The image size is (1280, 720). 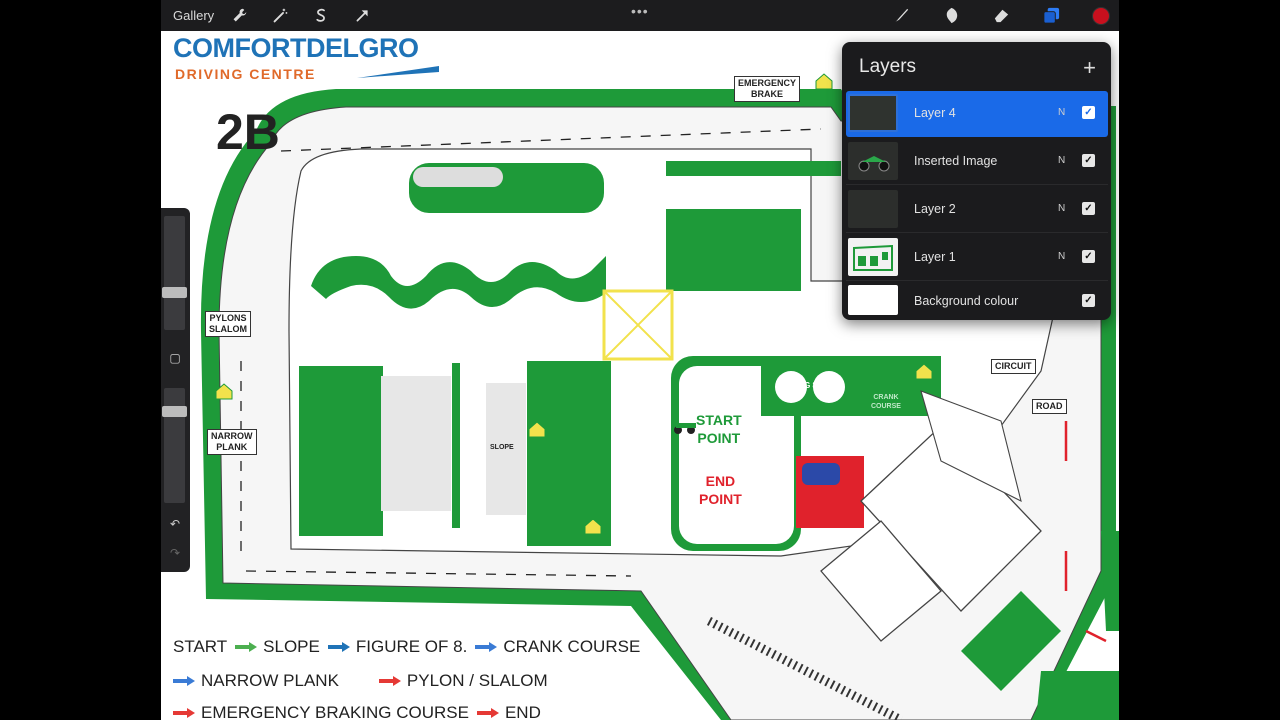 I want to click on legend-figure-8: FIGURE OF 8., so click(x=411, y=646).